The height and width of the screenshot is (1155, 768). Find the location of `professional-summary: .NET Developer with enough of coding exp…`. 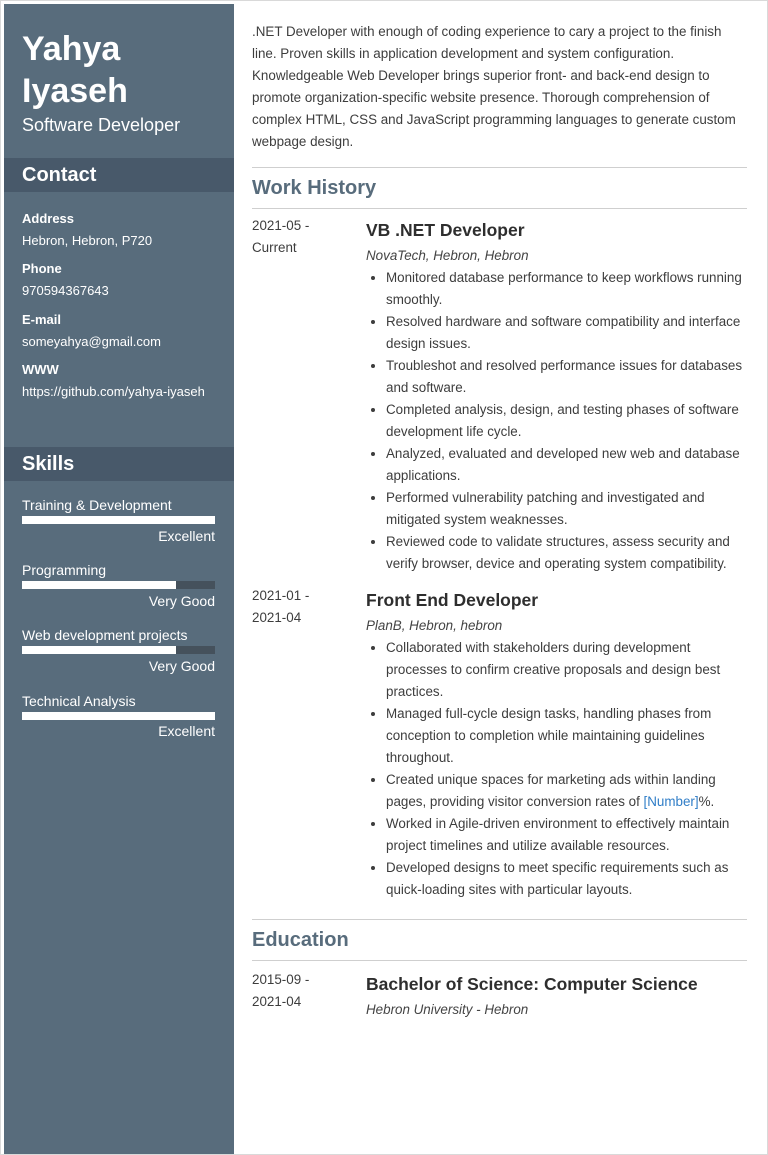

professional-summary: .NET Developer with enough of coding exp… is located at coordinates (500, 87).